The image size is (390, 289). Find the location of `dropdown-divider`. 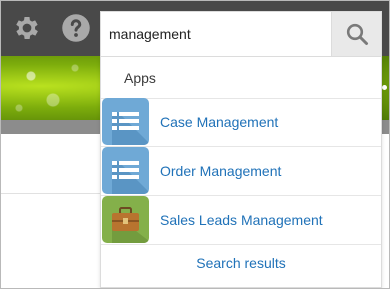

dropdown-divider is located at coordinates (241, 244).